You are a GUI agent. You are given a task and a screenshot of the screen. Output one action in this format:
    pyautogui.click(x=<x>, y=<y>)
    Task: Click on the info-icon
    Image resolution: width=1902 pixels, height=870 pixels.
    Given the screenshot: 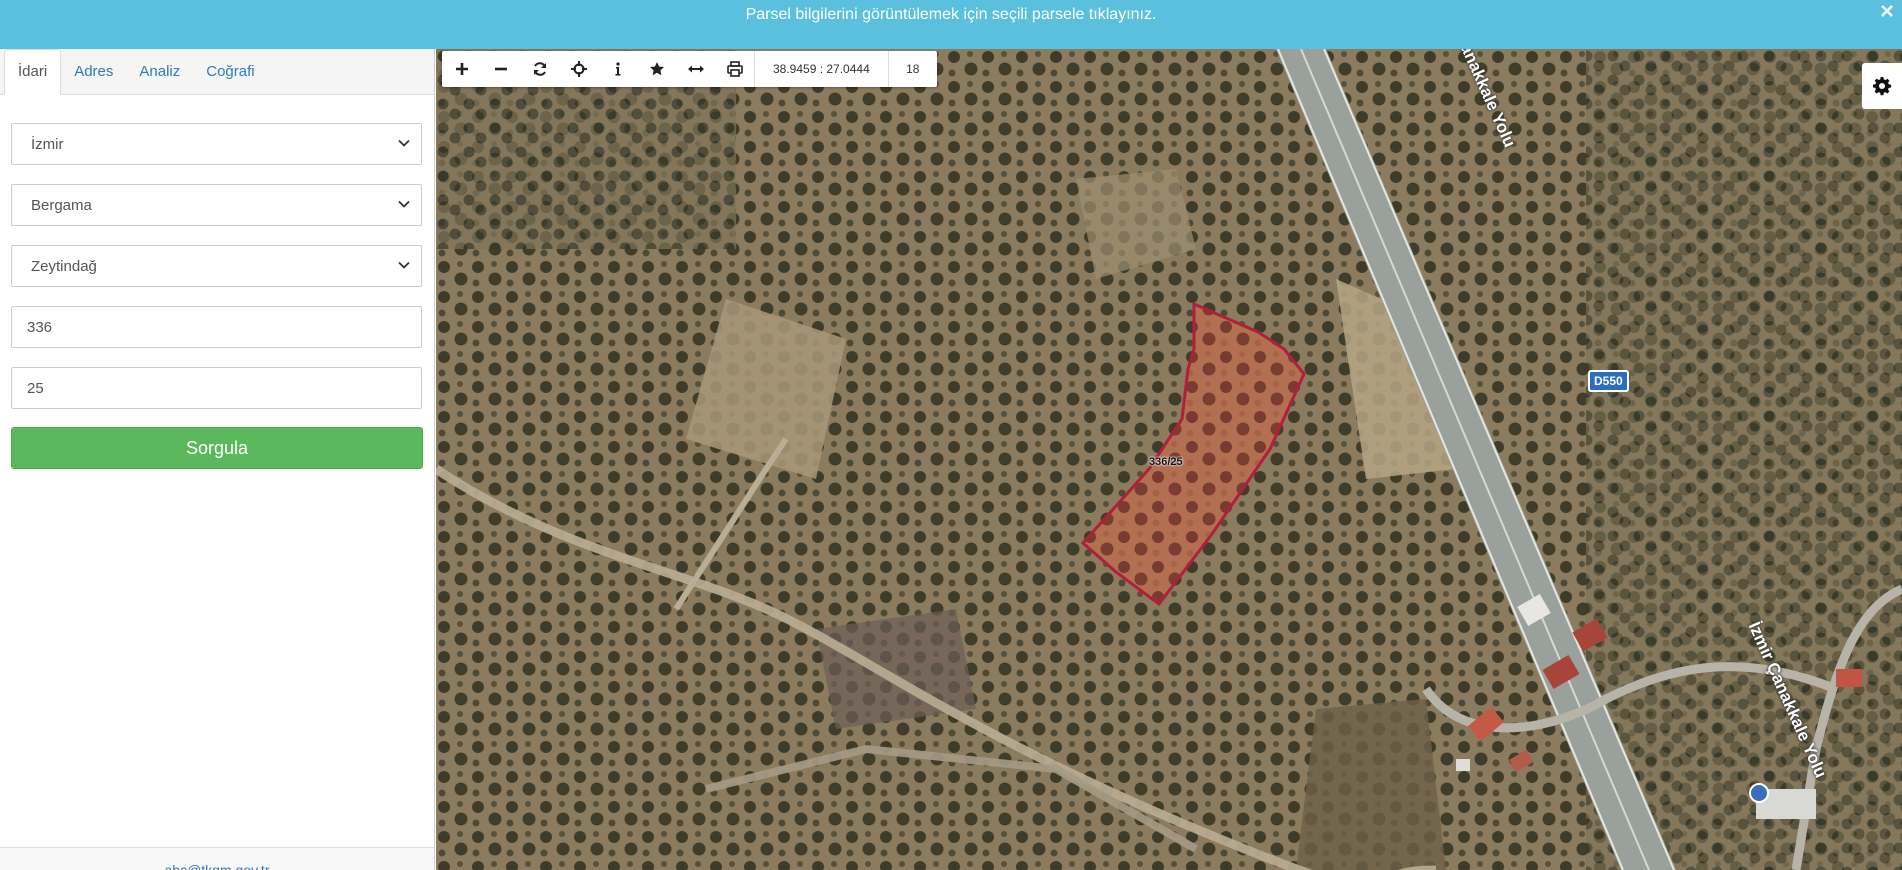 What is the action you would take?
    pyautogui.click(x=617, y=69)
    